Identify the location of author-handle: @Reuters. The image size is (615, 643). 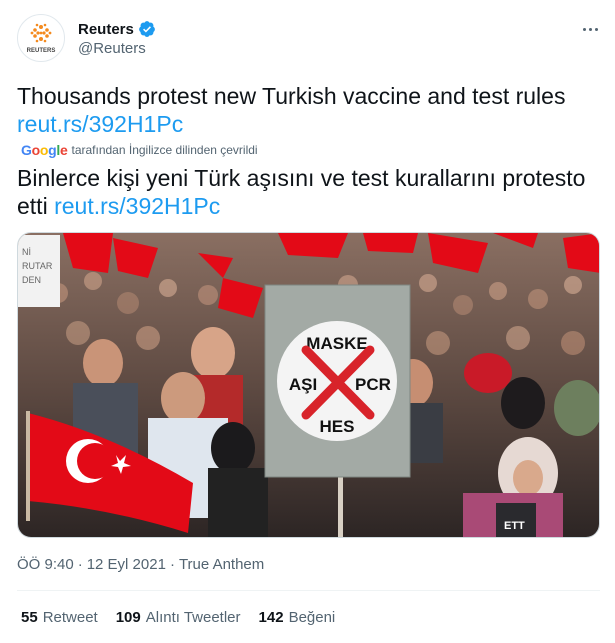
(112, 48).